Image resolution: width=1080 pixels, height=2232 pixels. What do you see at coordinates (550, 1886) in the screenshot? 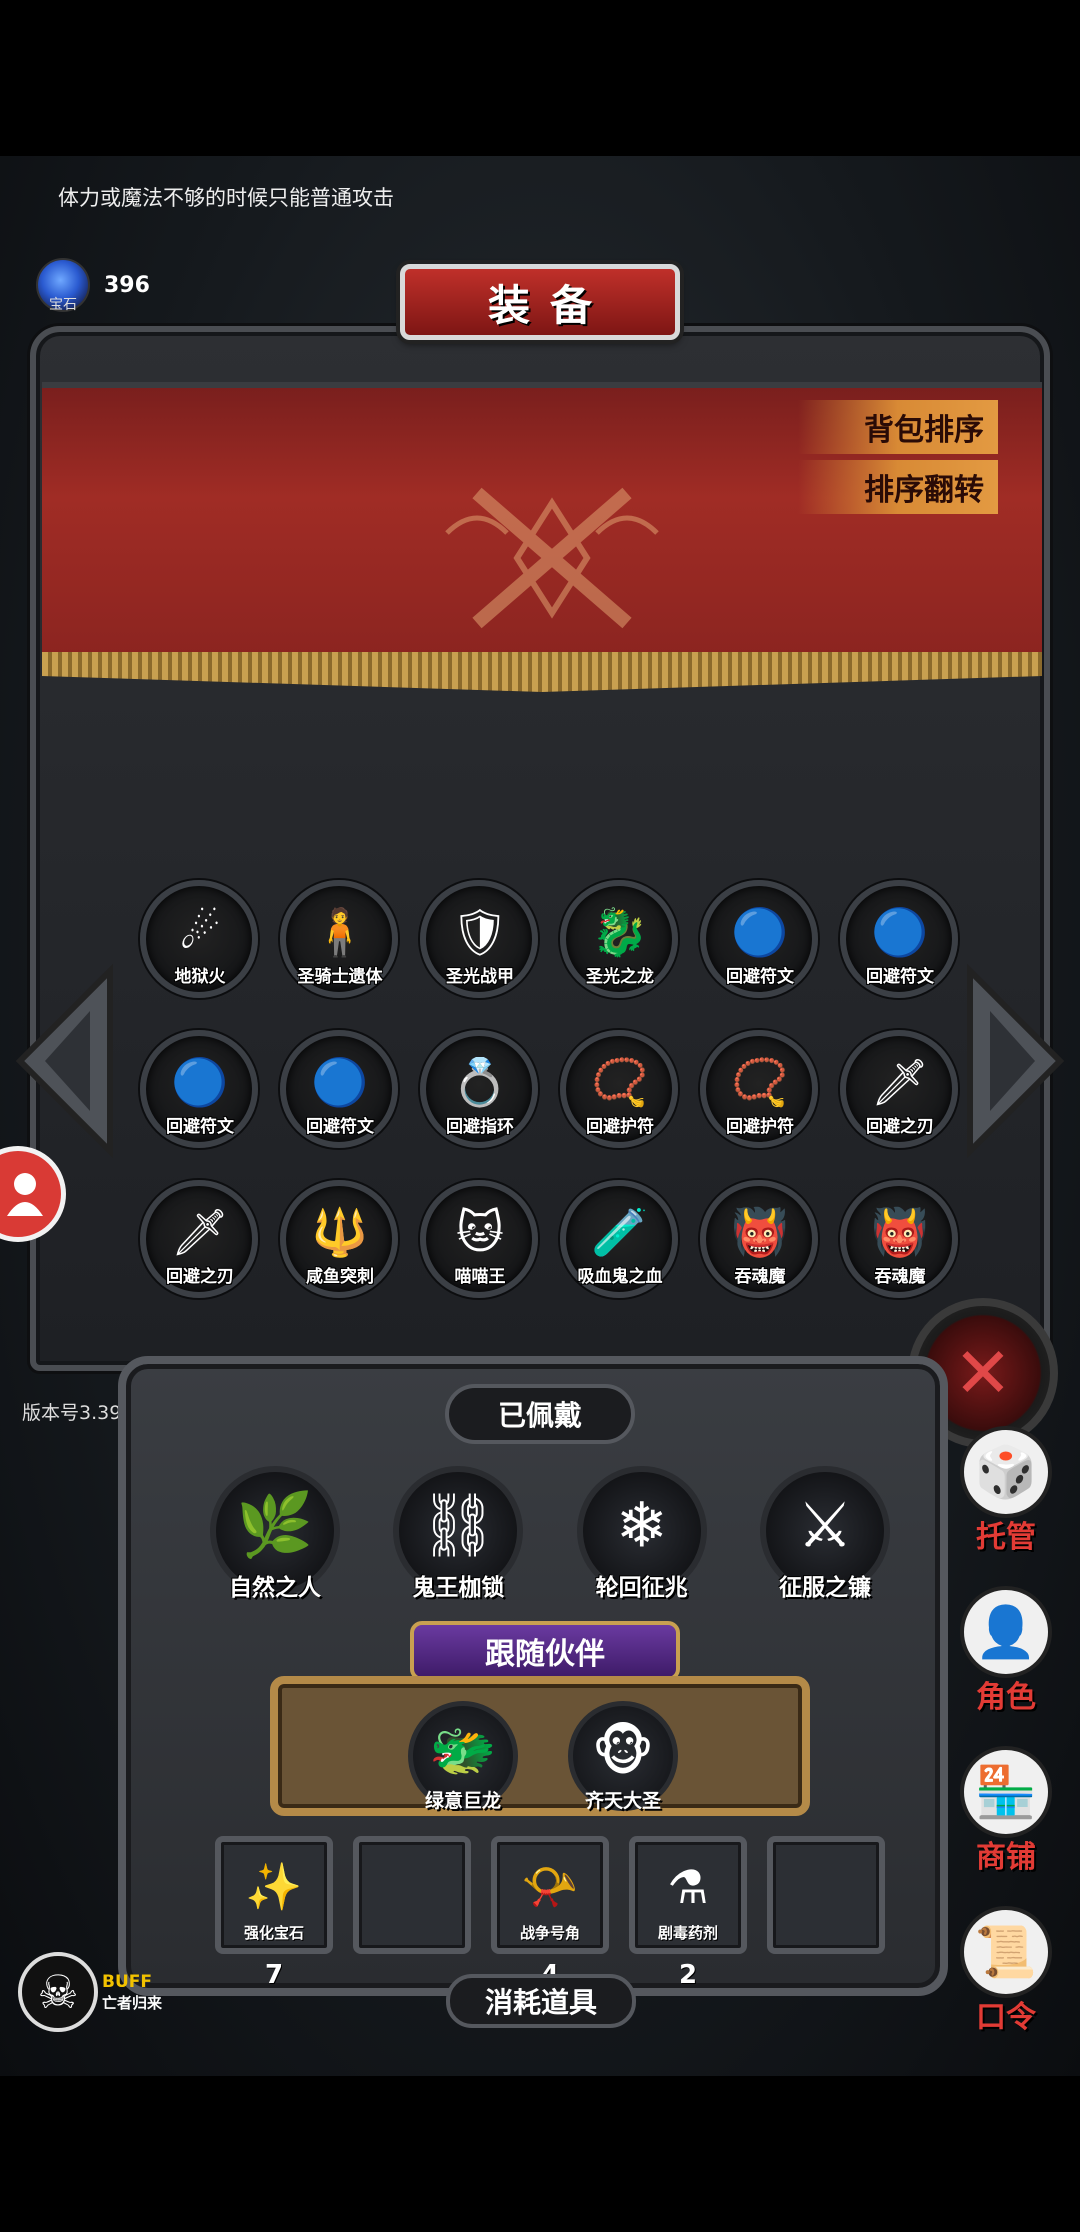
I see `horn-icon: 📯` at bounding box center [550, 1886].